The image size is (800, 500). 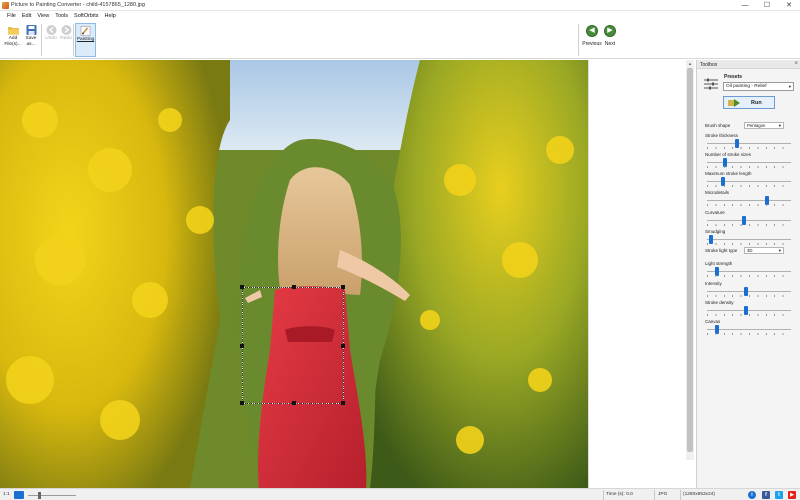 What do you see at coordinates (749, 181) in the screenshot?
I see `maximum-stroke-length-slider` at bounding box center [749, 181].